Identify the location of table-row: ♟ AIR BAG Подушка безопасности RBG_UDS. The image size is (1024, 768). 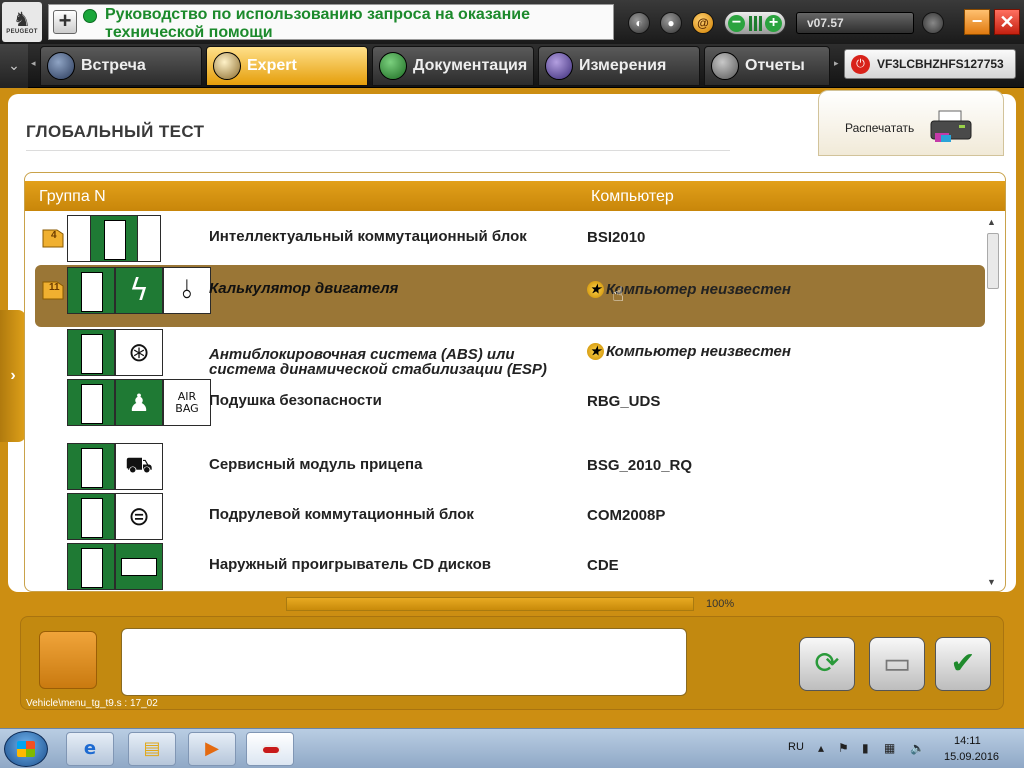
(510, 402).